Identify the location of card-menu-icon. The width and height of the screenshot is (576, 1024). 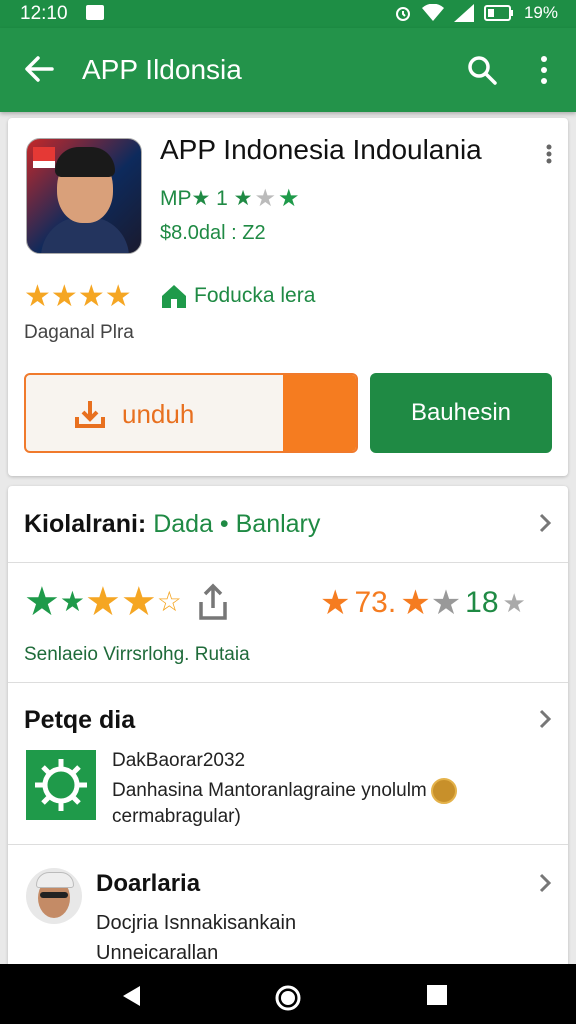
(549, 154).